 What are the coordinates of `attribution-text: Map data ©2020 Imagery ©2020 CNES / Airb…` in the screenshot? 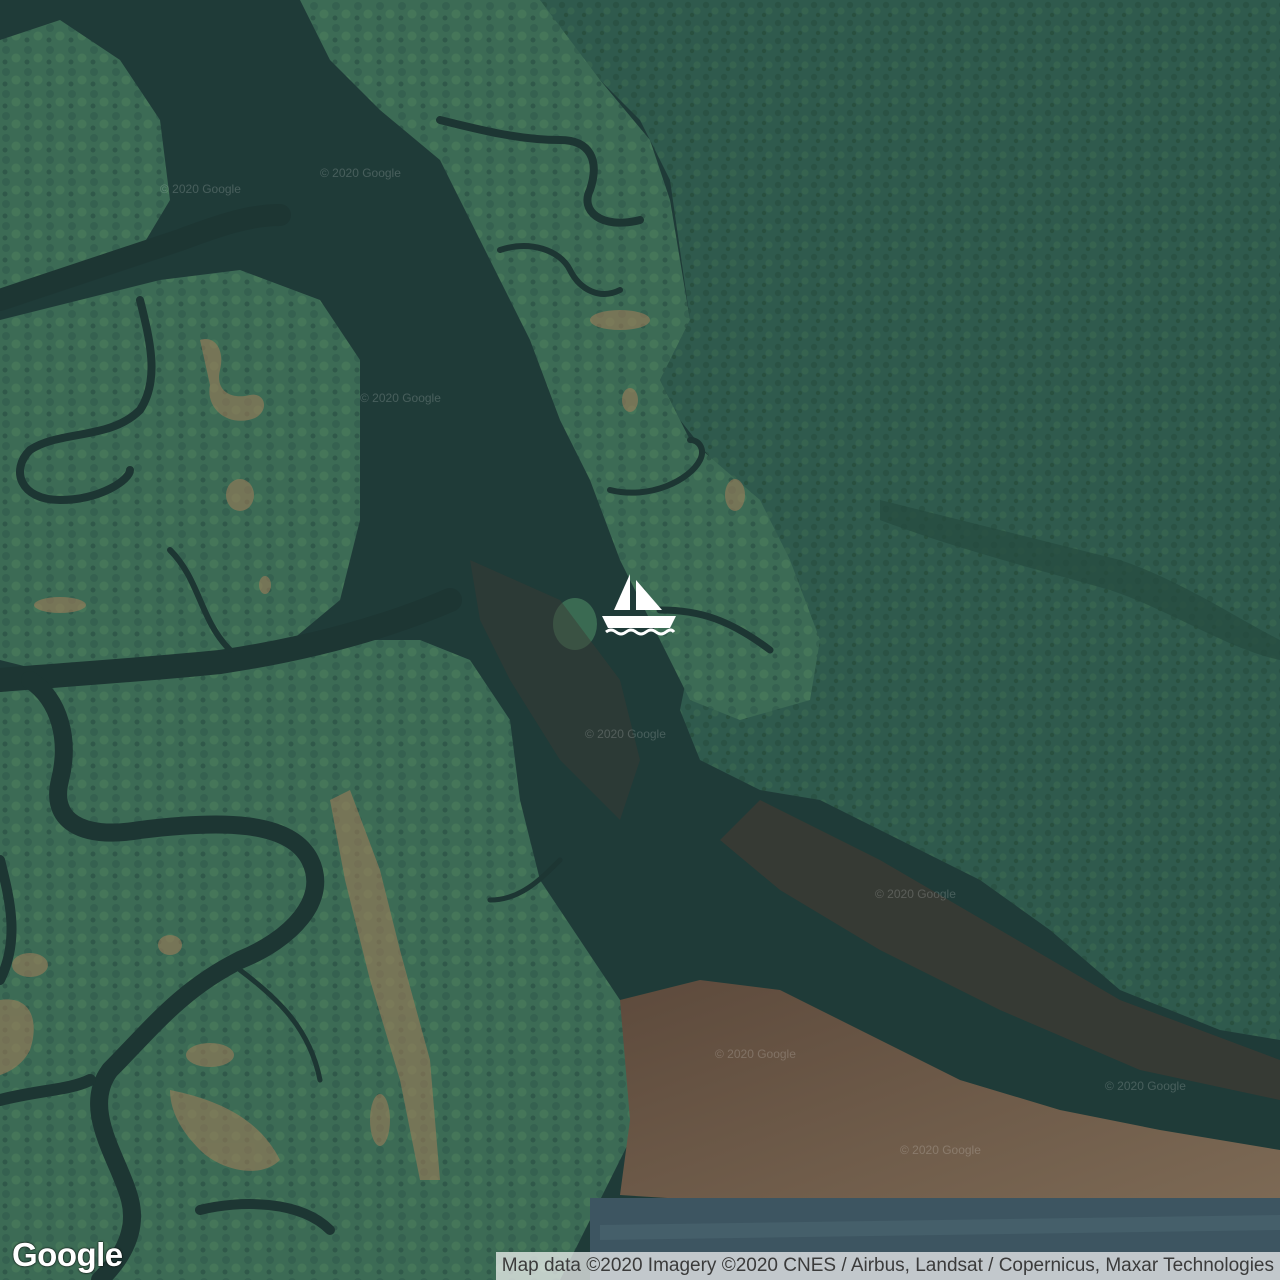 It's located at (887, 1265).